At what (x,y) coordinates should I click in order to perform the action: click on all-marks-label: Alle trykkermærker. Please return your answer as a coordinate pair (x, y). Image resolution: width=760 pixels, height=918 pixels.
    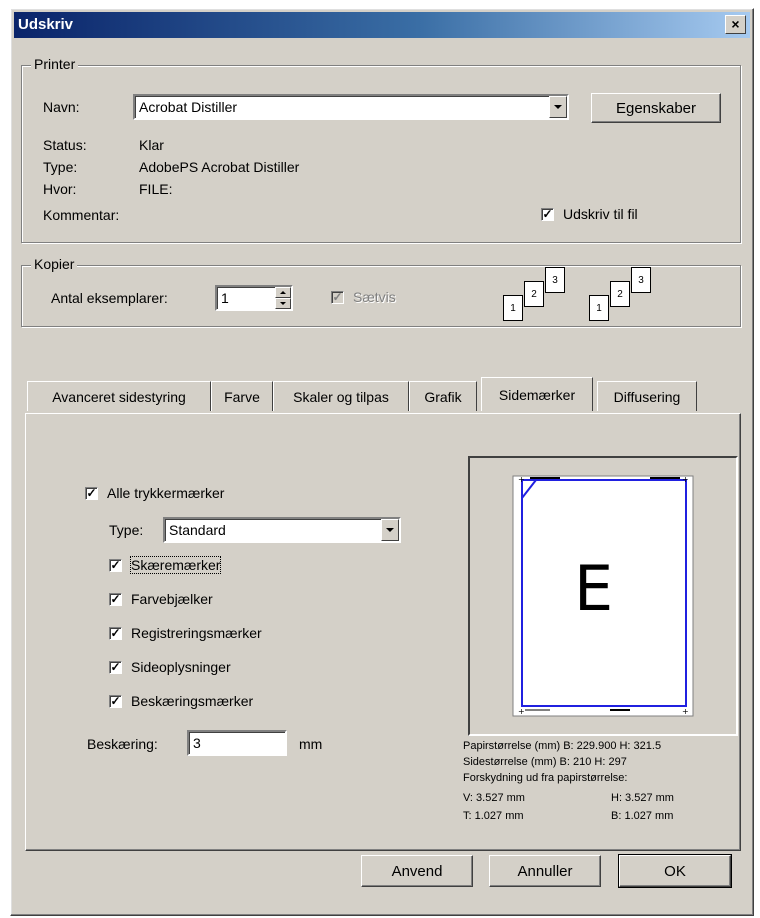
    Looking at the image, I should click on (165, 493).